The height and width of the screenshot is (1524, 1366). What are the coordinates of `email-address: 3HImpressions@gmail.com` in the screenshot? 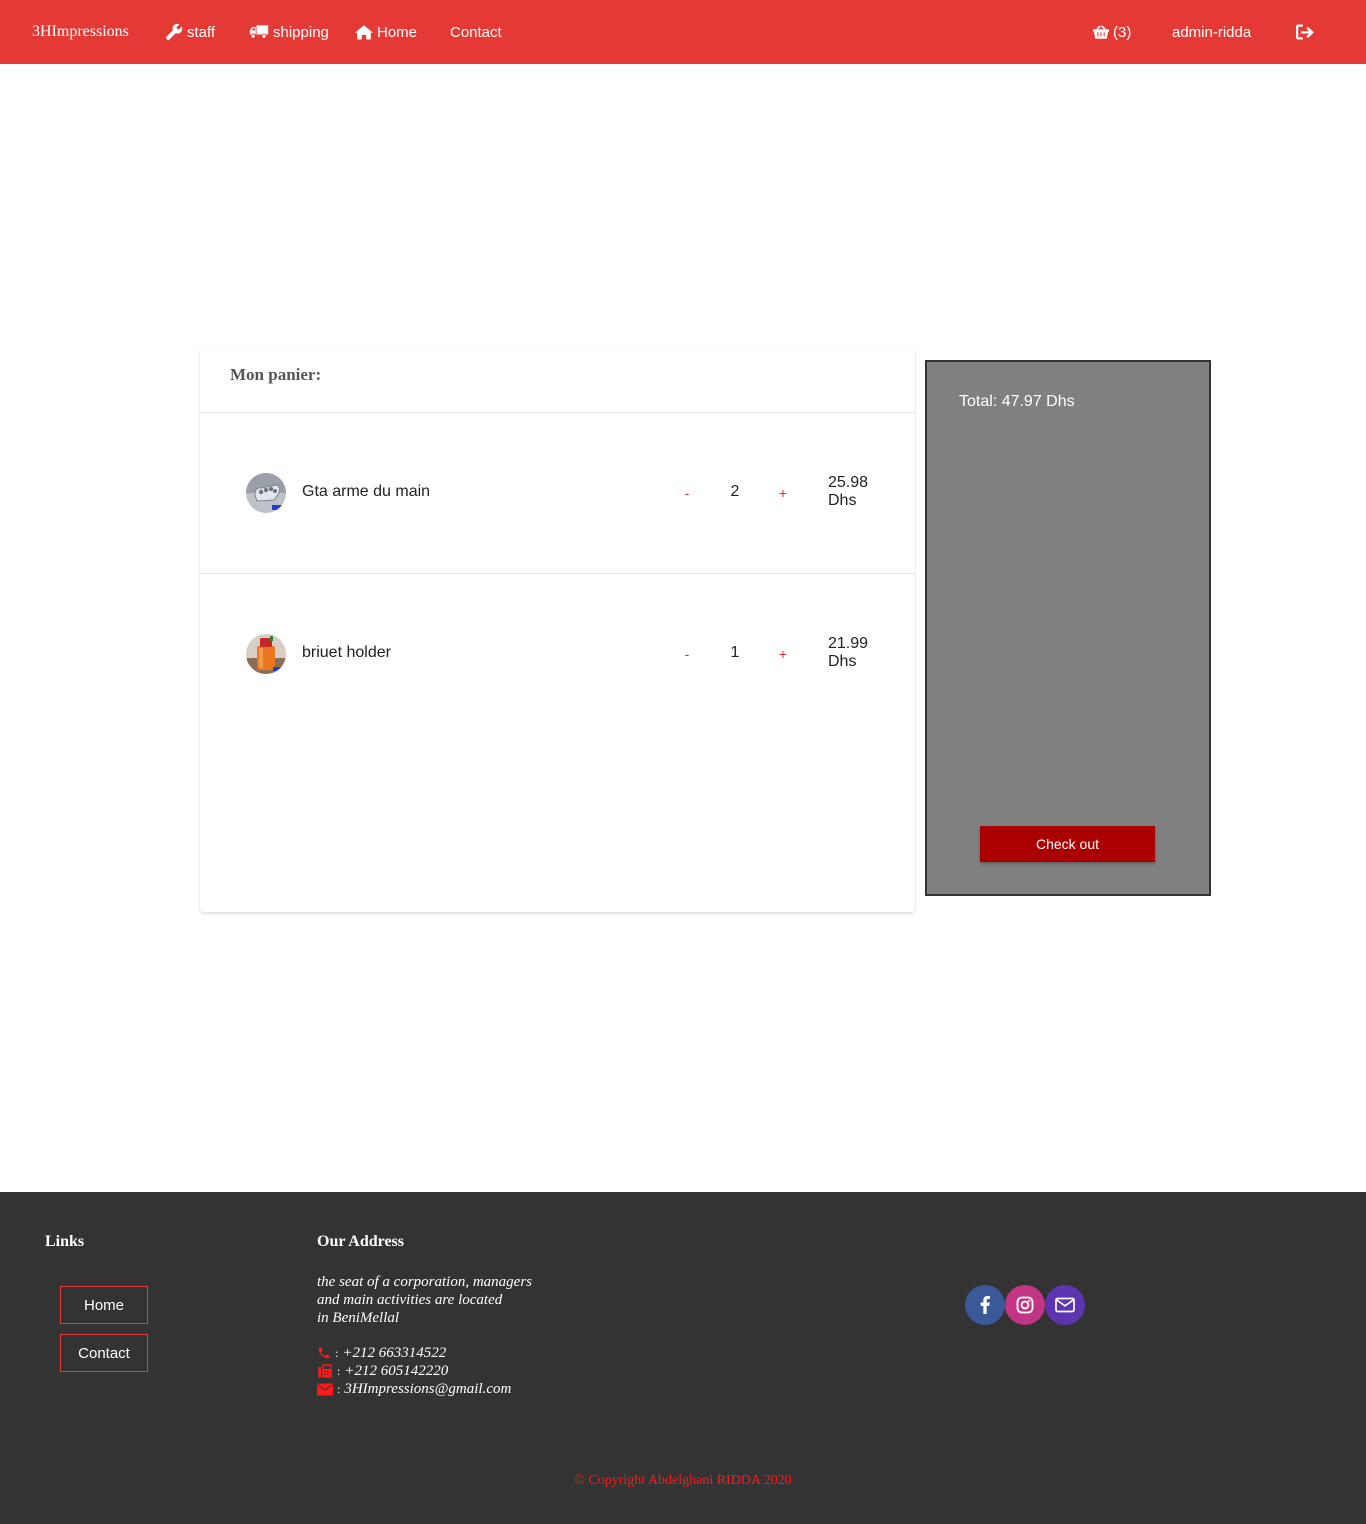 It's located at (428, 1388).